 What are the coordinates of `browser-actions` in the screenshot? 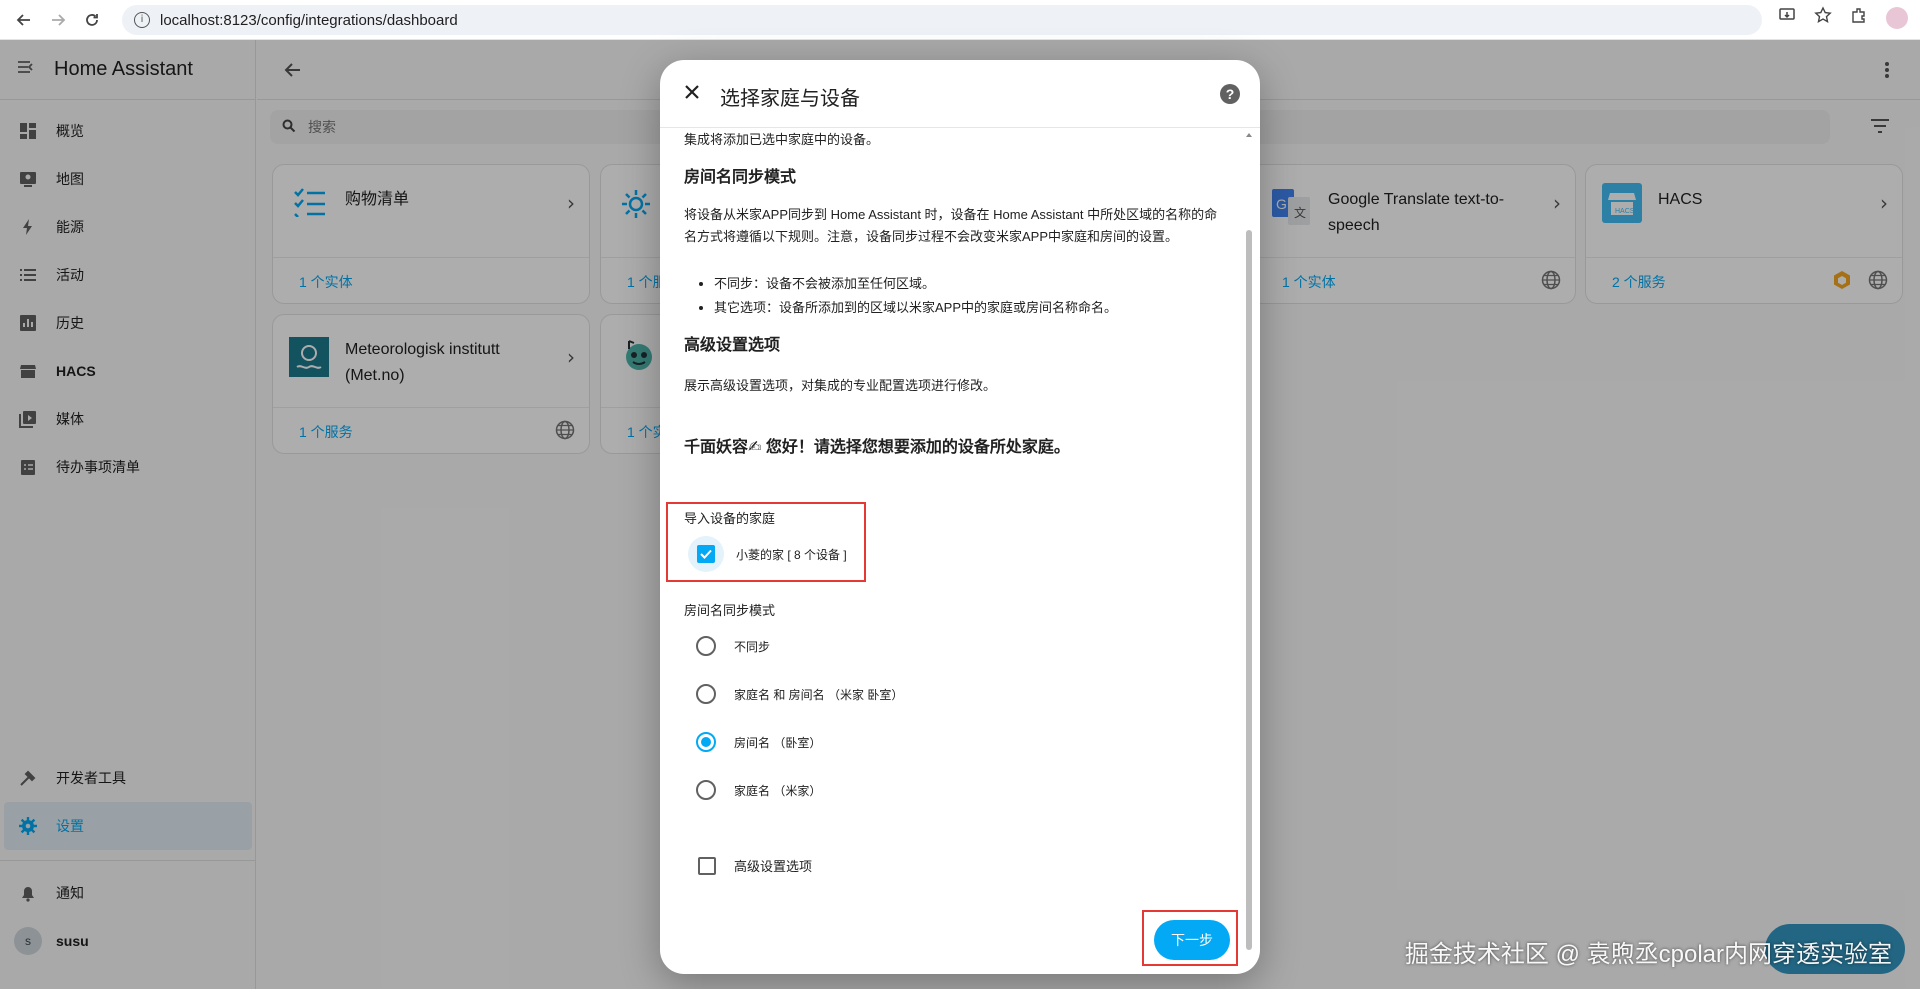 It's located at (1843, 17).